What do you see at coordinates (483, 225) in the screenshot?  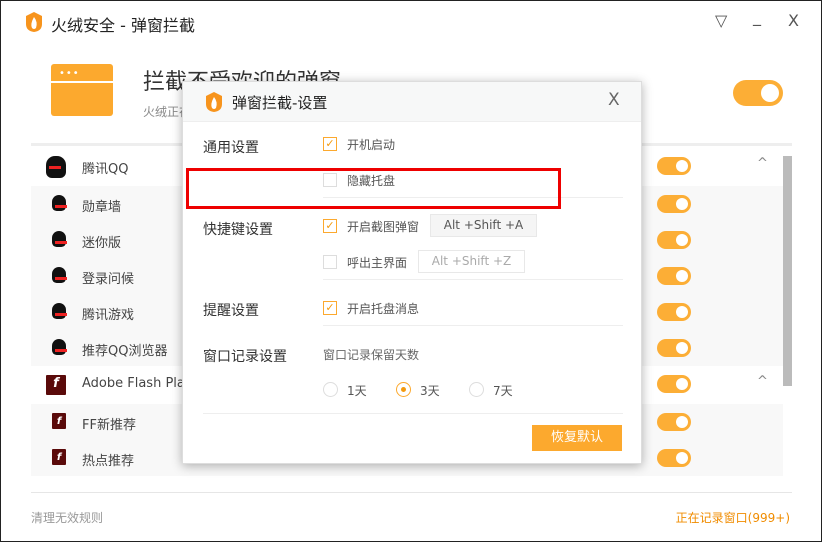 I see `screenshot-hotkey-field: Alt +Shift +A` at bounding box center [483, 225].